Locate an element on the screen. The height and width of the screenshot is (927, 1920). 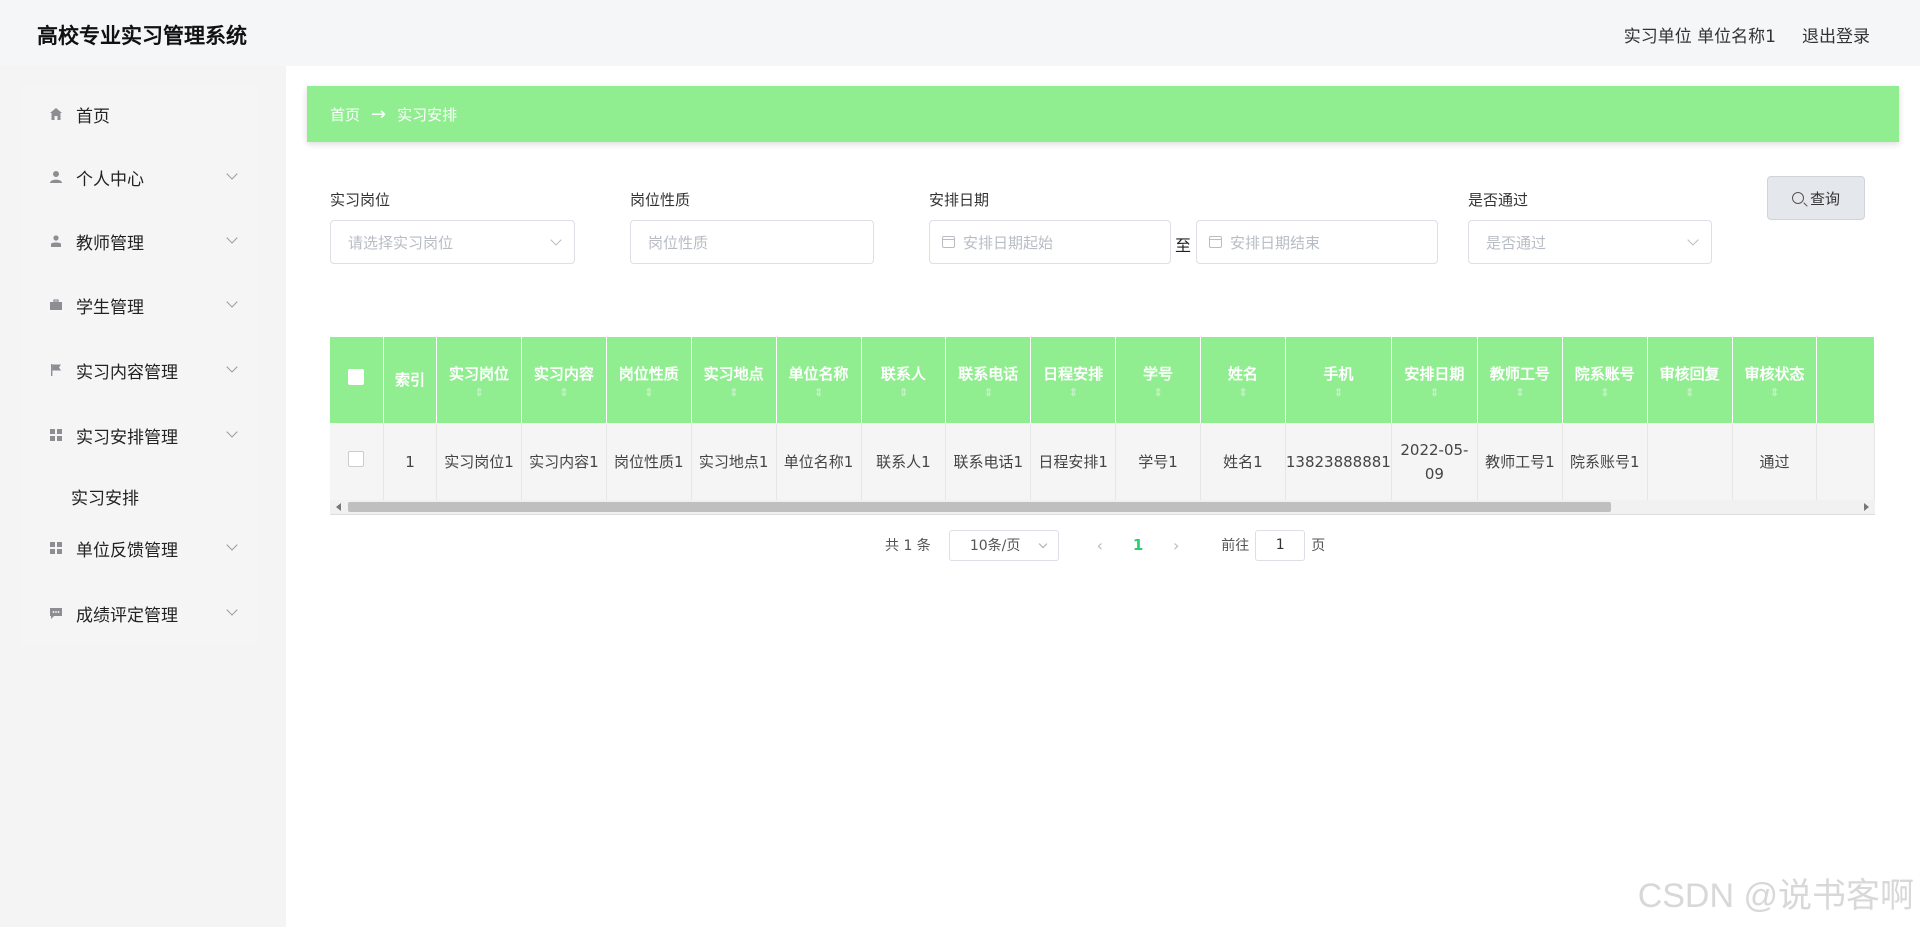
sidebar-item-personal-center: 个人中心 is located at coordinates (139, 177).